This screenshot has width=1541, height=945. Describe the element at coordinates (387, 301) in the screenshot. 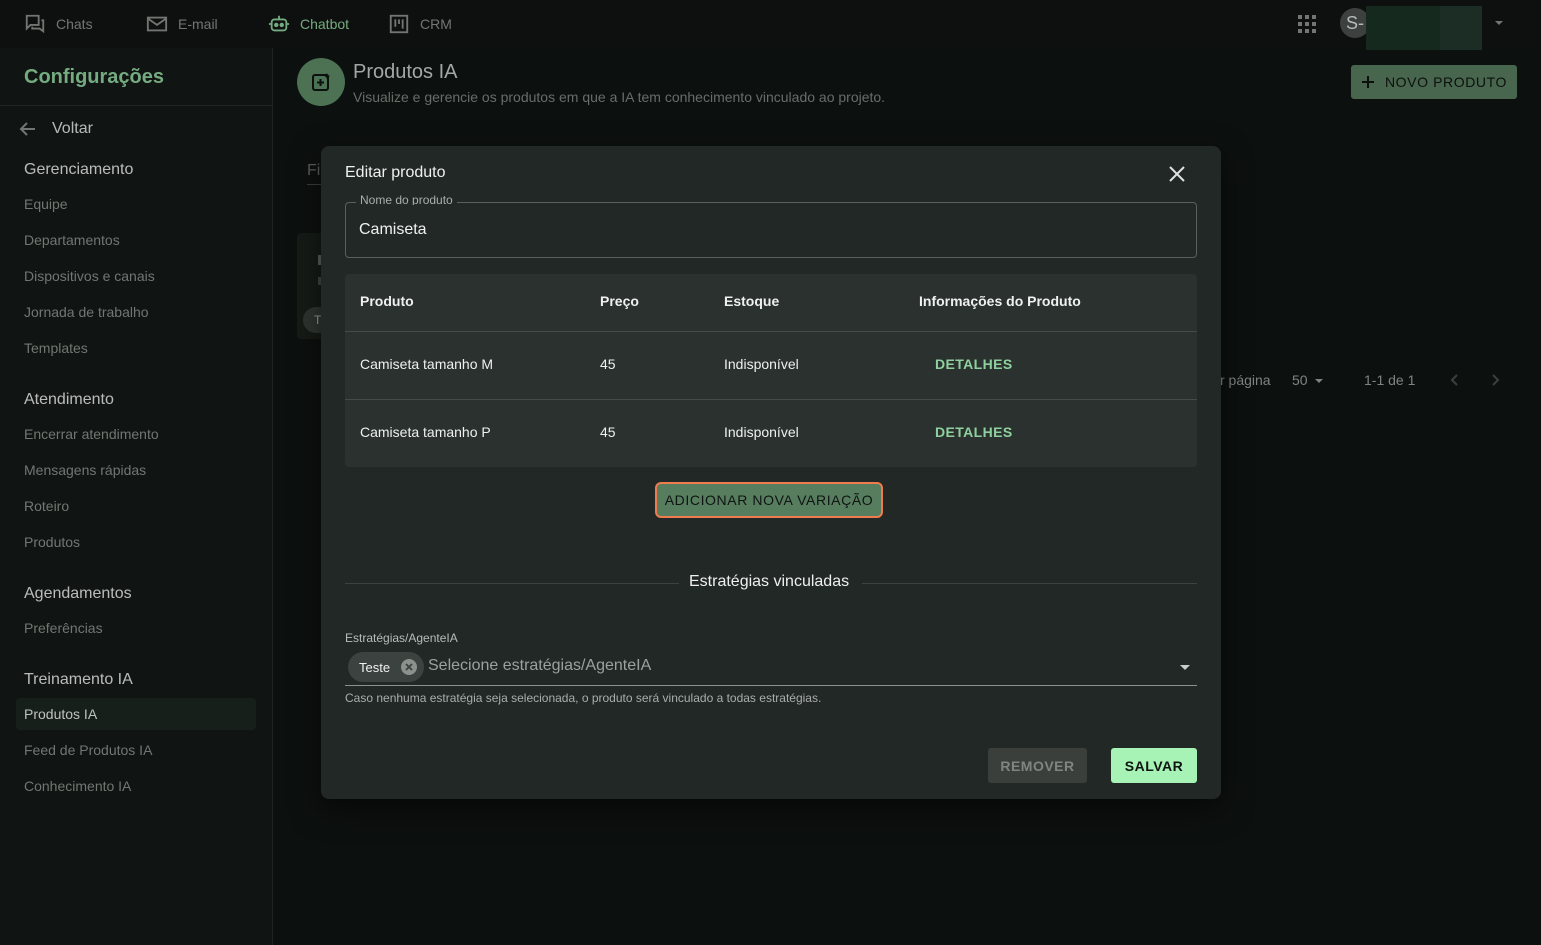

I see `column-header-produto: Produto` at that location.